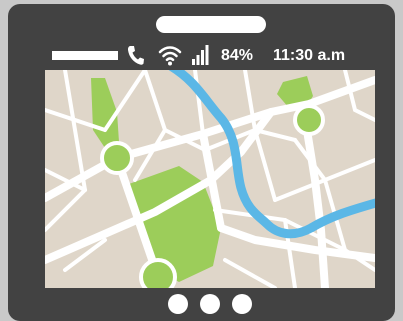  What do you see at coordinates (309, 55) in the screenshot?
I see `status-clock: 11:30 a.m` at bounding box center [309, 55].